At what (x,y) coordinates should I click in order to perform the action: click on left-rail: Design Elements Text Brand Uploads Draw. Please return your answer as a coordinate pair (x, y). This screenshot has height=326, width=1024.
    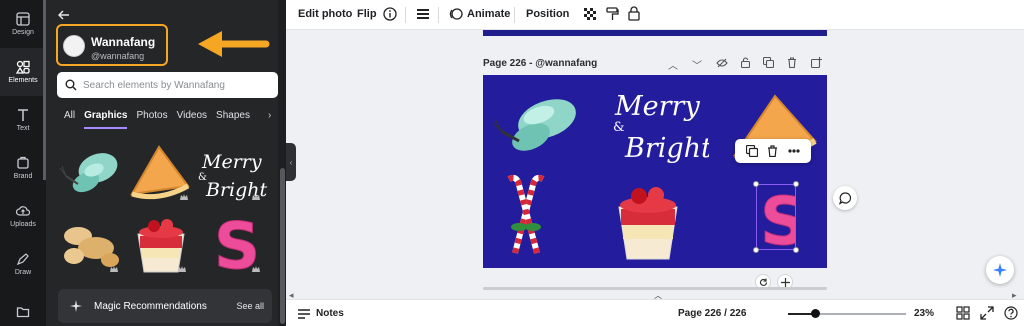
    Looking at the image, I should click on (23, 163).